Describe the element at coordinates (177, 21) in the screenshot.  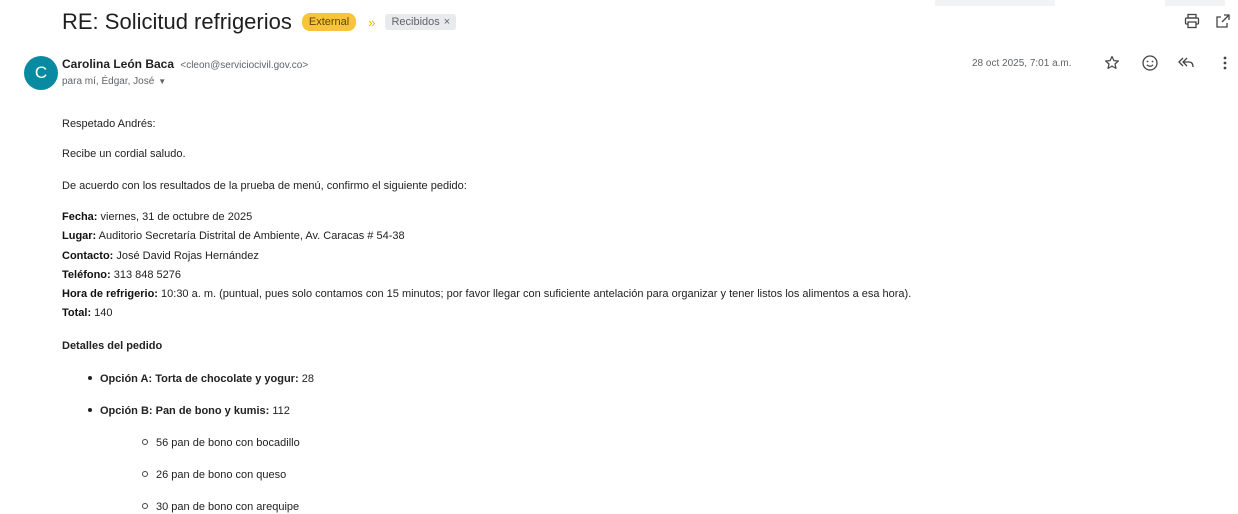
I see `email-subject: RE: Solicitud refrigerios` at that location.